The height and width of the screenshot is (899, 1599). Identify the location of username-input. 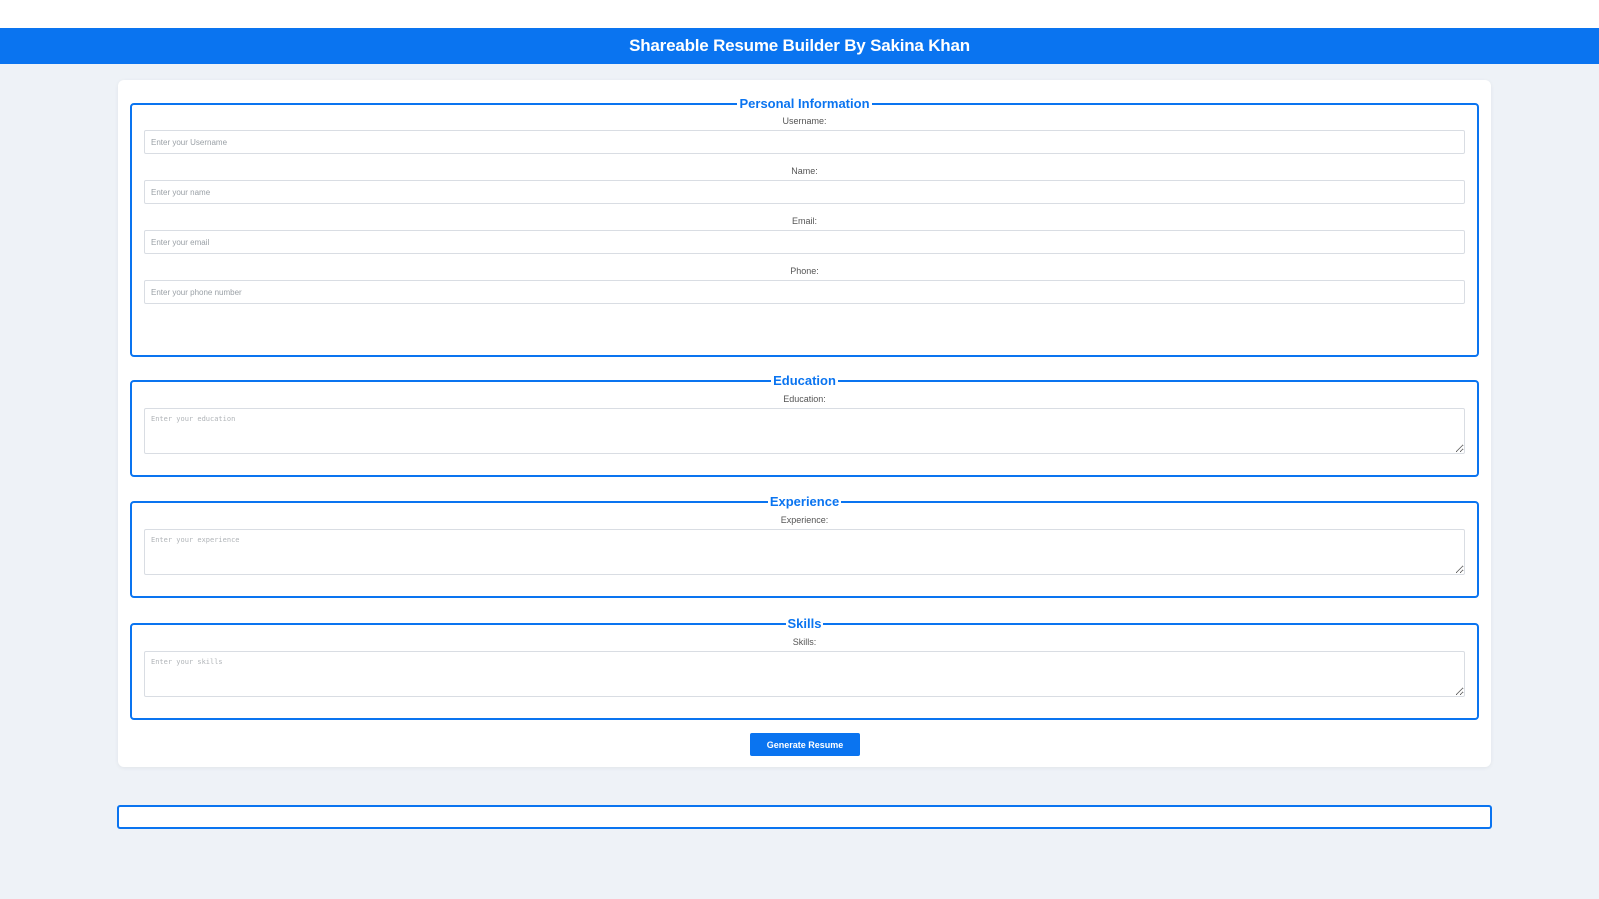
(804, 142).